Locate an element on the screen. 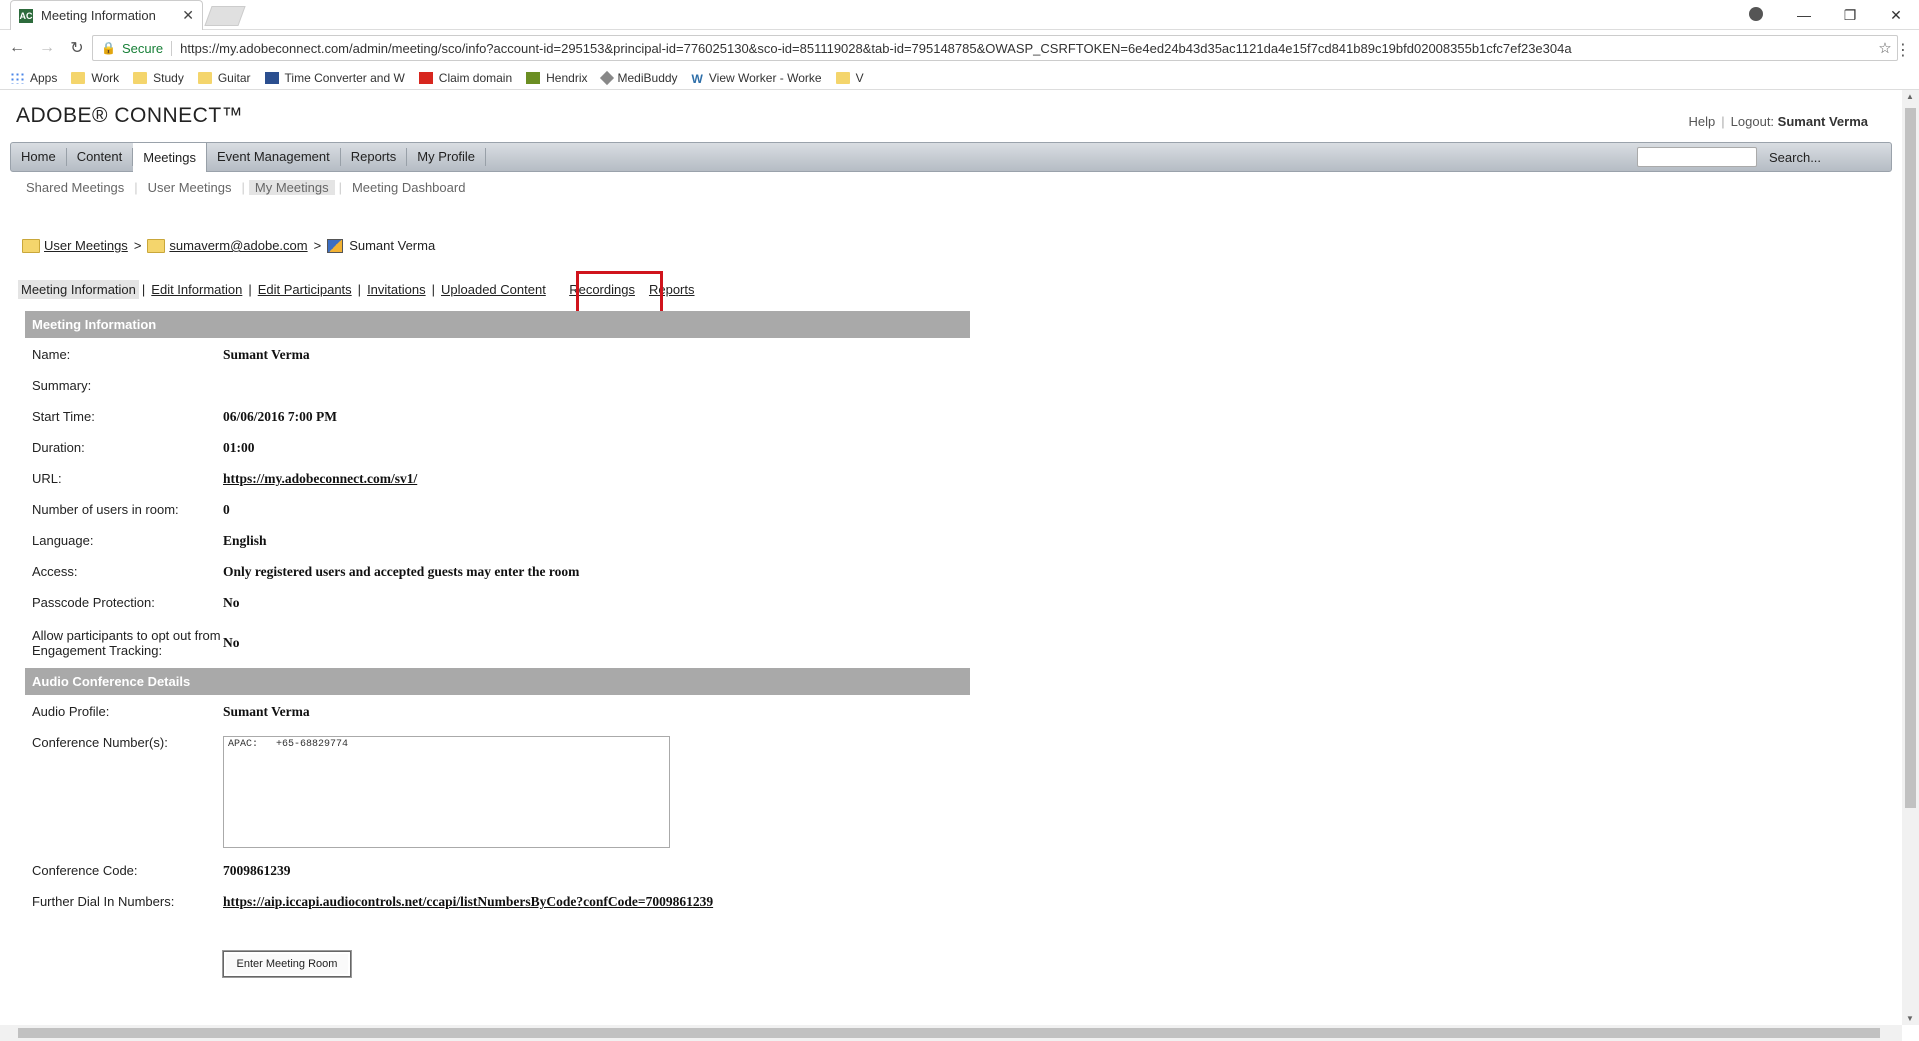  conference-numbers-textarea: APAC: +65-68829774 is located at coordinates (446, 792).